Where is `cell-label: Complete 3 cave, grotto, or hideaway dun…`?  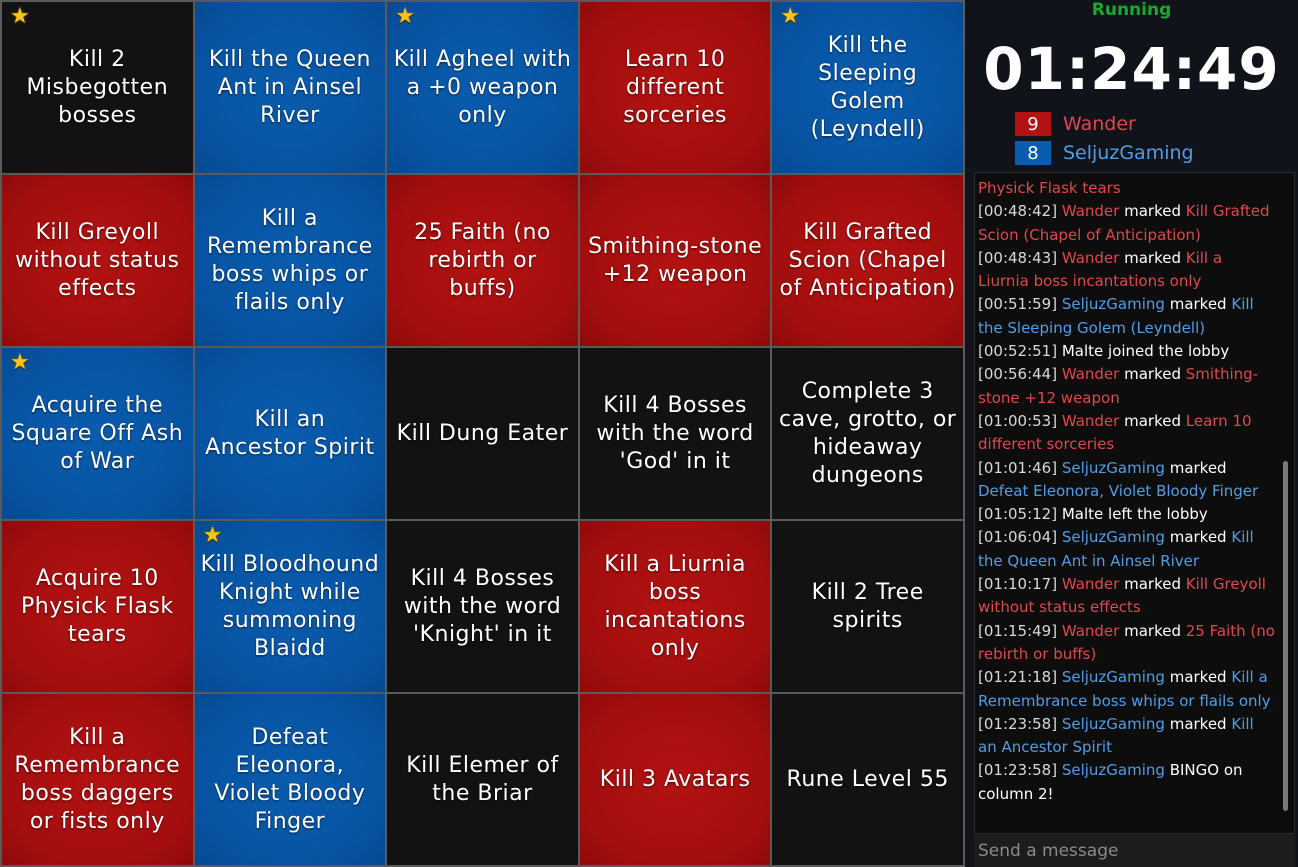 cell-label: Complete 3 cave, grotto, or hideaway dun… is located at coordinates (868, 433).